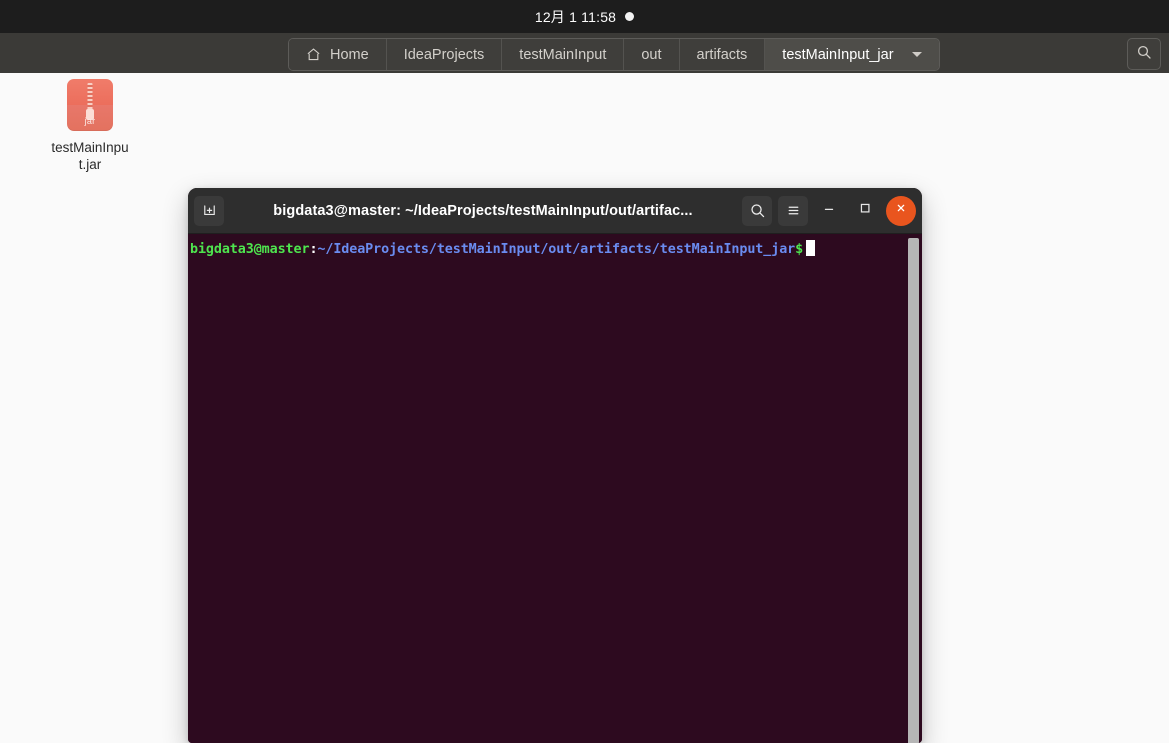 The image size is (1169, 743). Describe the element at coordinates (313, 54) in the screenshot. I see `home-icon` at that location.